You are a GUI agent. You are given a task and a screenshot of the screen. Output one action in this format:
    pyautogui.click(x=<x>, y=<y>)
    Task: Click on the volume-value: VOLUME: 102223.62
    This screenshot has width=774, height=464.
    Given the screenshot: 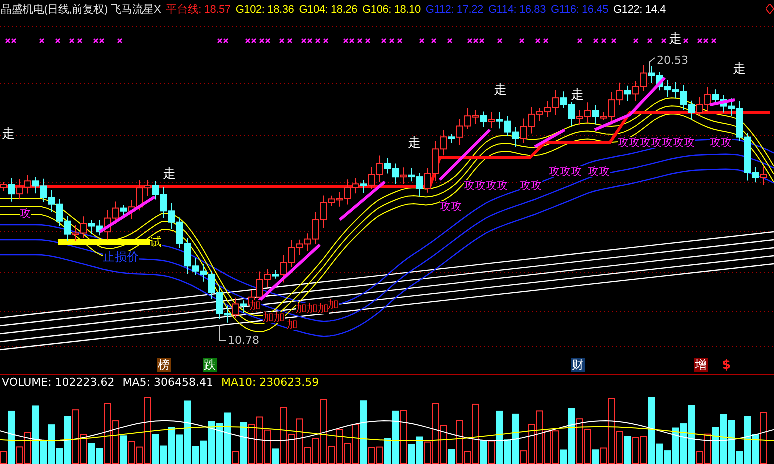 What is the action you would take?
    pyautogui.click(x=58, y=382)
    